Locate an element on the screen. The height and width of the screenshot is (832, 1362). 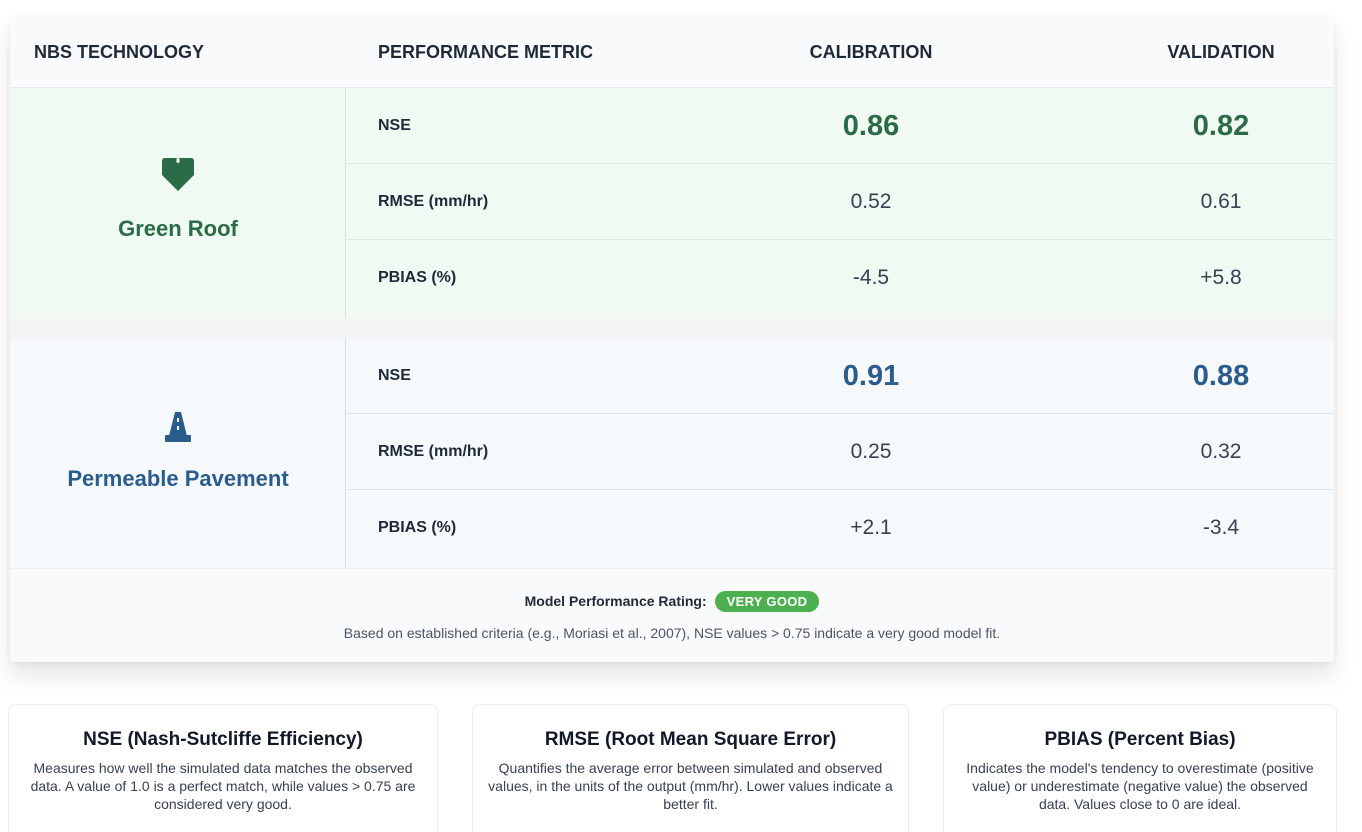
definition-title: PBIAS (Percent Bias) is located at coordinates (1140, 739).